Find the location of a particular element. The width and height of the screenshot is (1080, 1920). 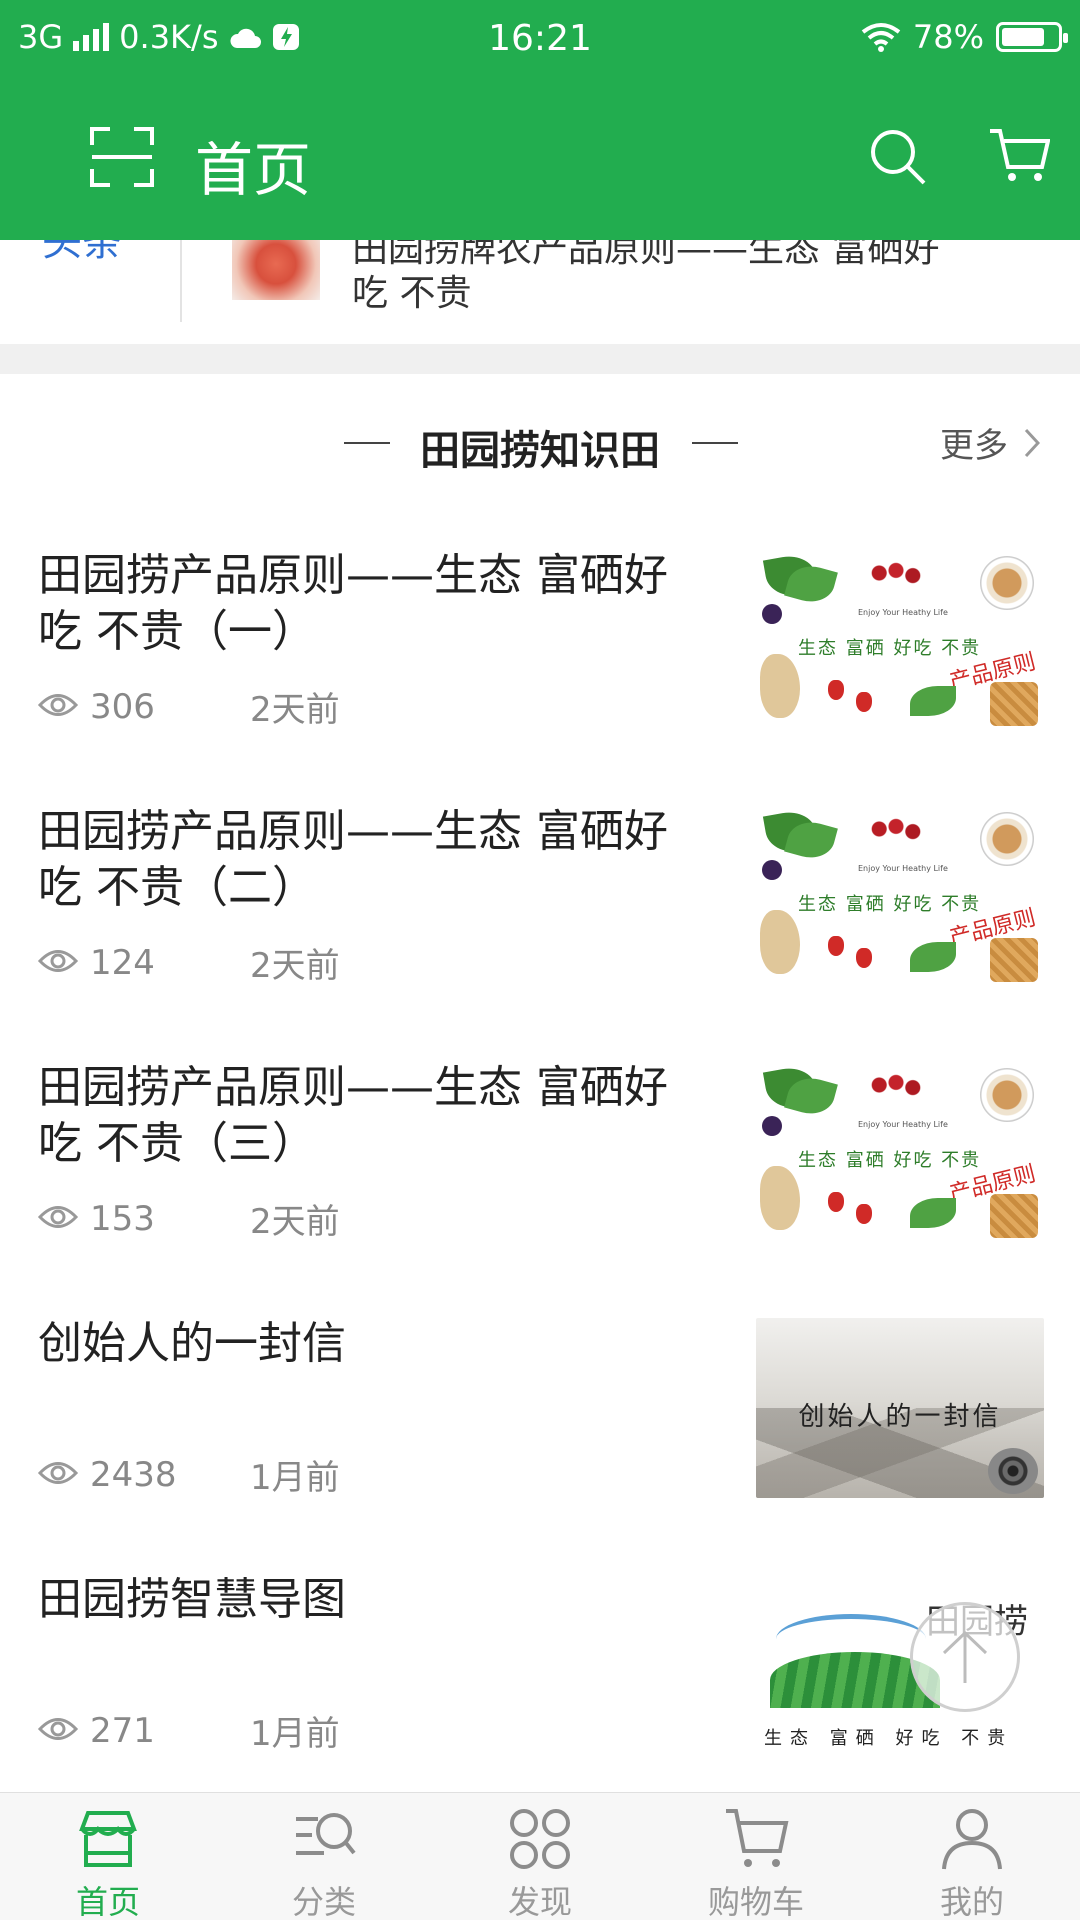

status-bar: 3G 0.3K/s 16:21 78% is located at coordinates (540, 37).